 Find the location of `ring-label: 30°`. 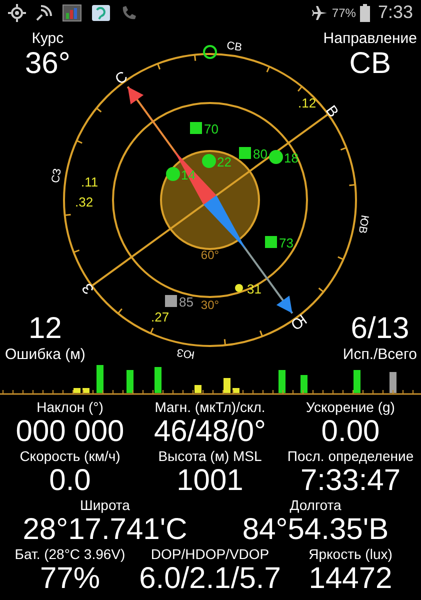

ring-label: 30° is located at coordinates (210, 305).